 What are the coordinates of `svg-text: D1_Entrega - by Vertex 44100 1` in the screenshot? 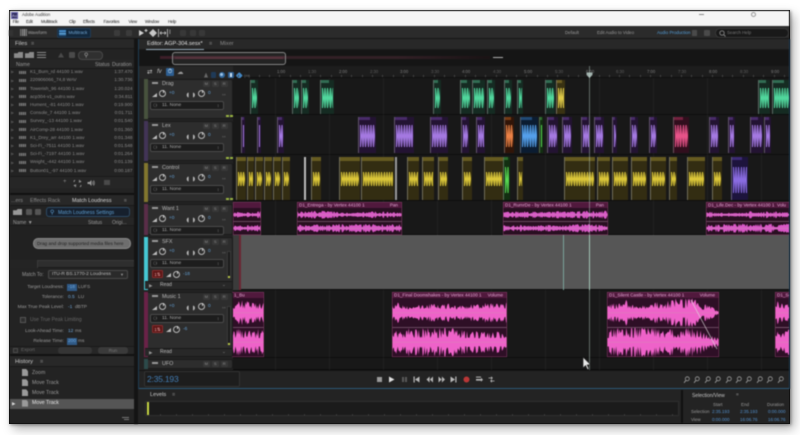 It's located at (332, 205).